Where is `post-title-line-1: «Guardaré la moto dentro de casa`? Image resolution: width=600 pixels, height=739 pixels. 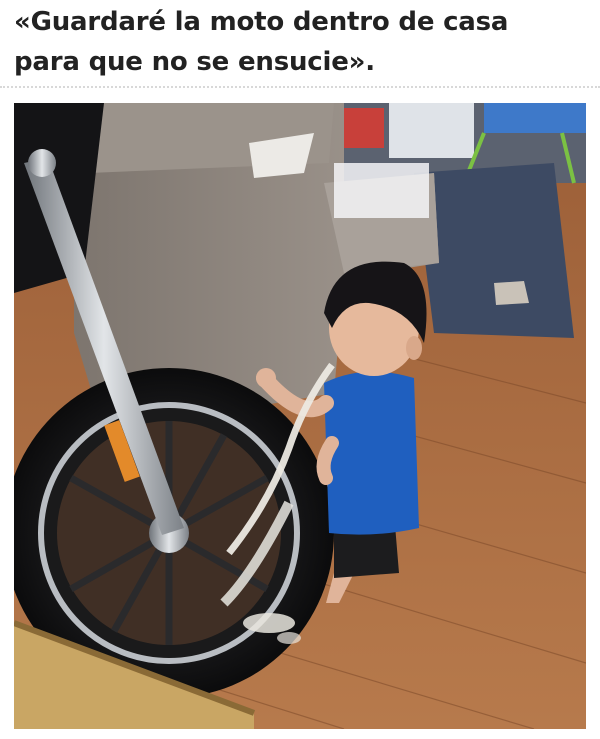
post-title-line-1: «Guardaré la moto dentro de casa is located at coordinates (261, 22).